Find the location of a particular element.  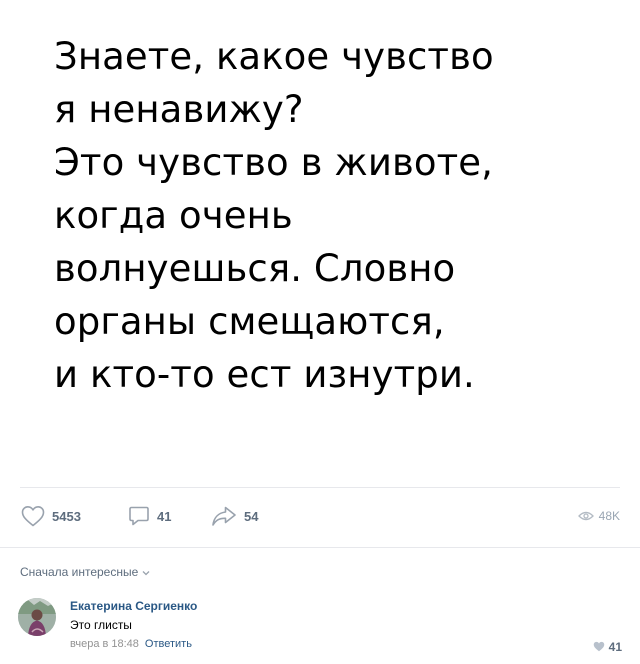

post-text-line: и кто-то ест изнутри. is located at coordinates (264, 374).